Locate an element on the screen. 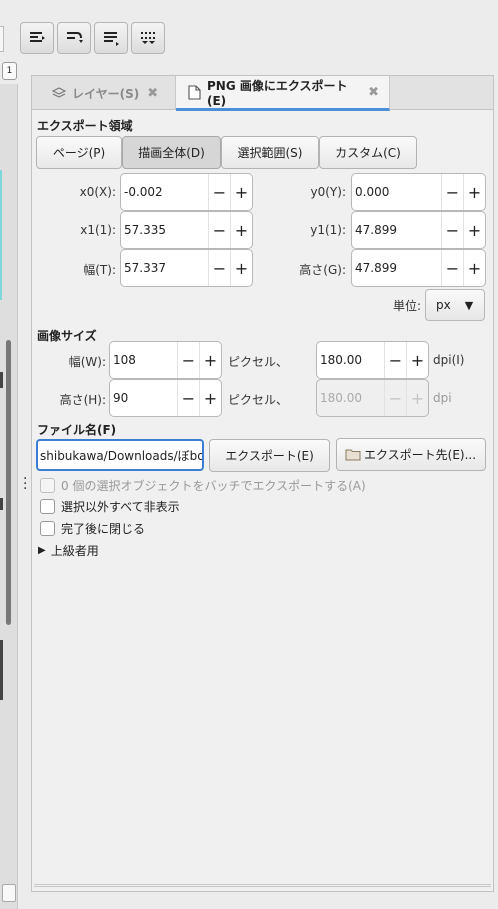 The width and height of the screenshot is (498, 909). close-when-done-label: 完了後に閉じる is located at coordinates (103, 529).